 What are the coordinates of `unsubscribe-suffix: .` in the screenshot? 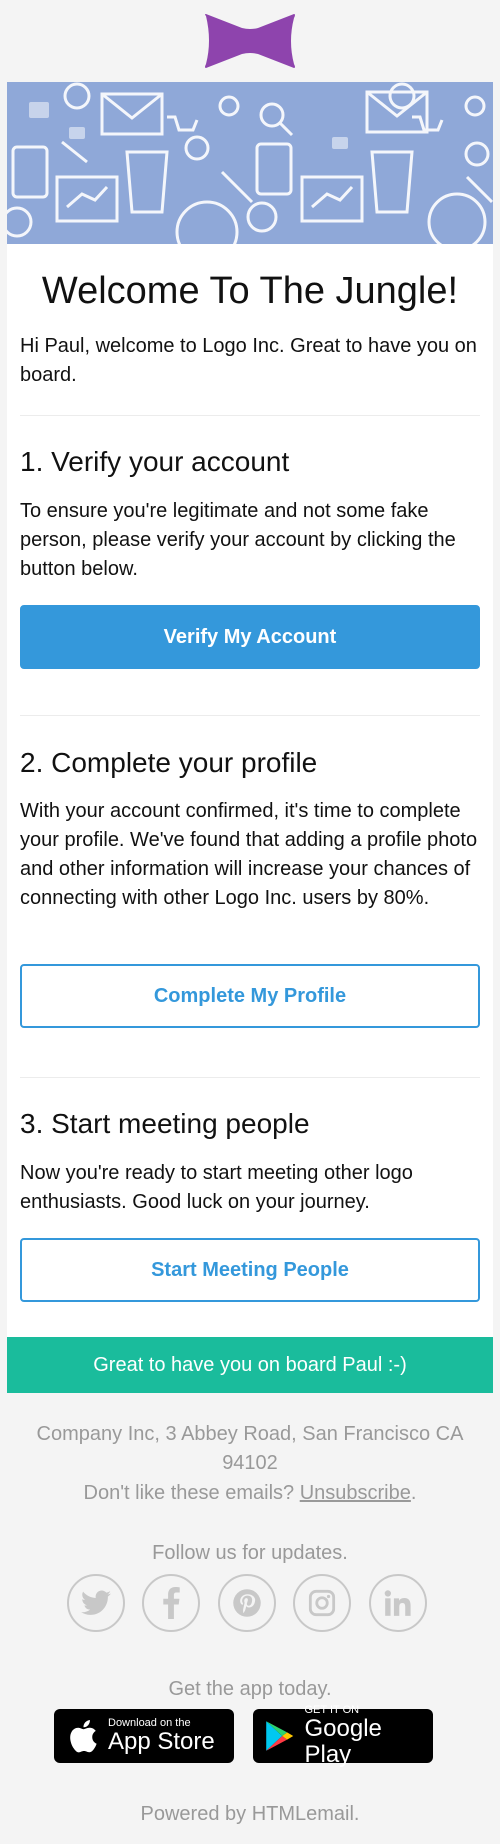 It's located at (413, 1493).